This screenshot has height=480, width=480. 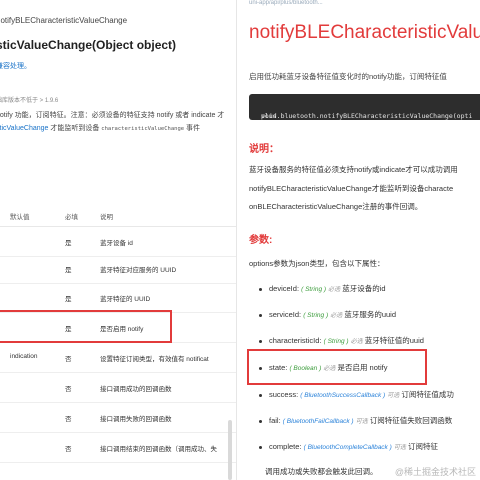 What do you see at coordinates (321, 471) in the screenshot?
I see `complete-desc-continued: 调用成功或失败都会触发此回调。` at bounding box center [321, 471].